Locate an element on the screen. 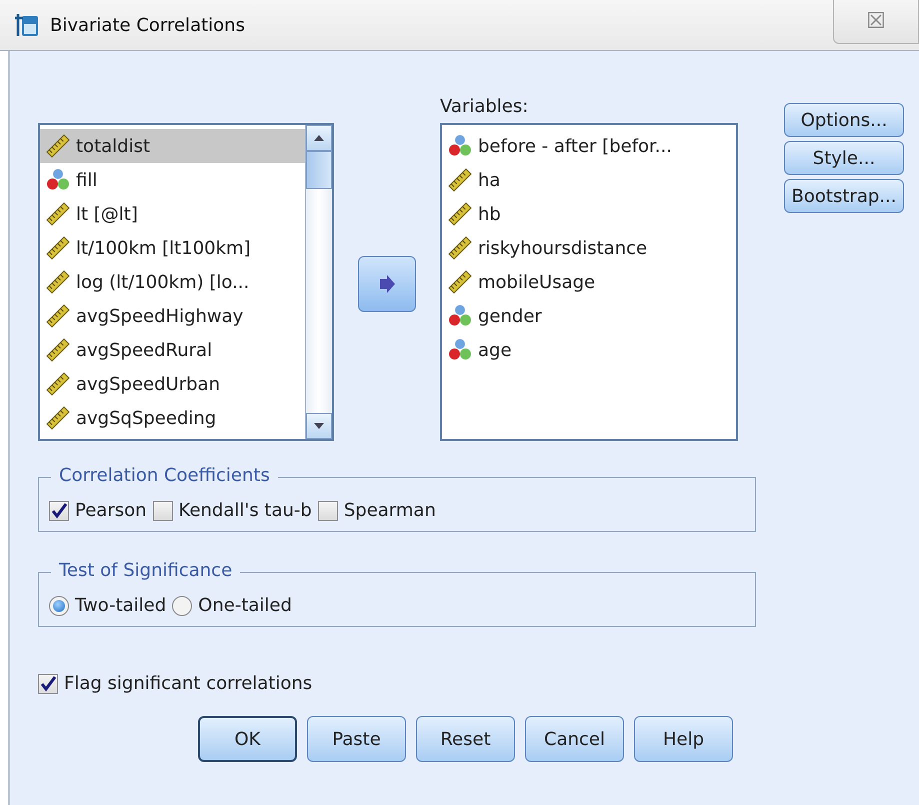  variable-name: lt/100km [lt100km] is located at coordinates (163, 248).